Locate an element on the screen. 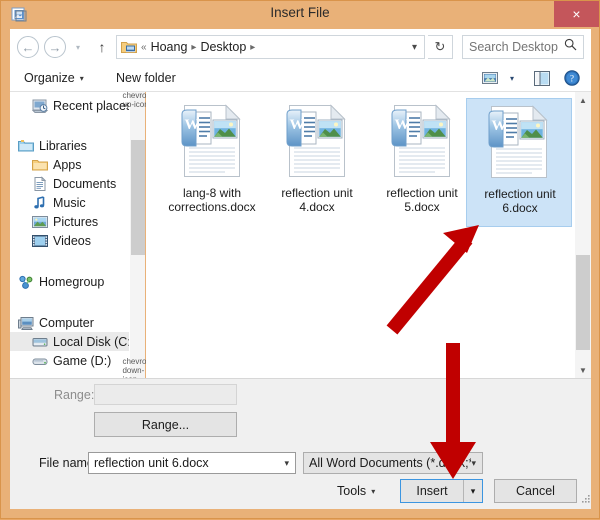 This screenshot has width=600, height=520. sidebar-item-libraries: Libraries is located at coordinates (74, 145).